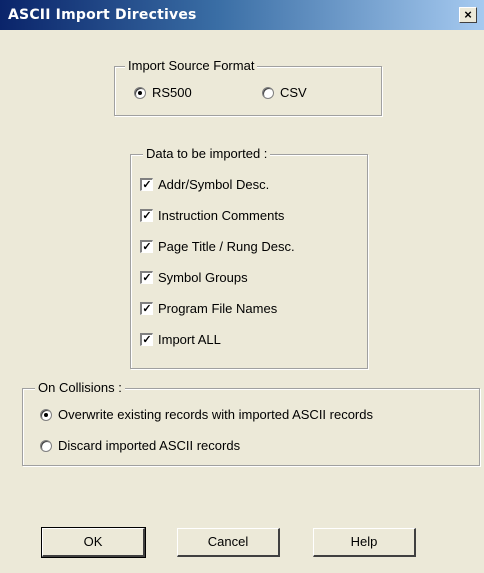  I want to click on checkbox-instruction-comments-label: Instruction Comments, so click(221, 215).